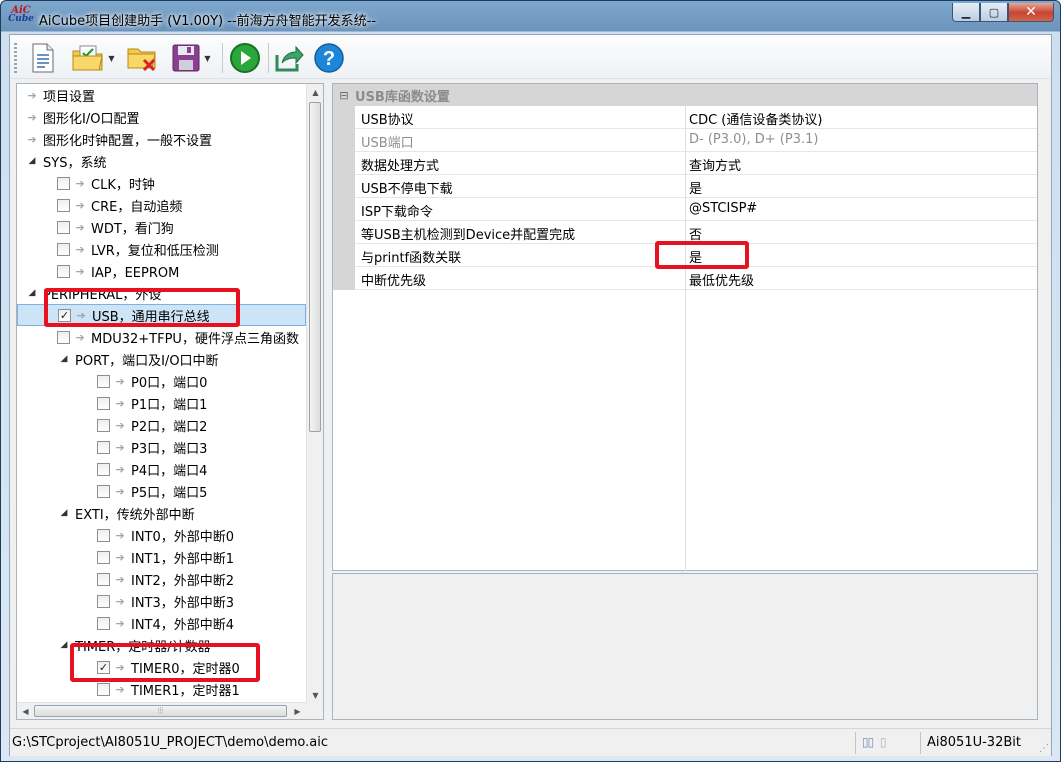 The image size is (1061, 762). I want to click on window-controls: ▁ ▢ ✕, so click(1003, 12).